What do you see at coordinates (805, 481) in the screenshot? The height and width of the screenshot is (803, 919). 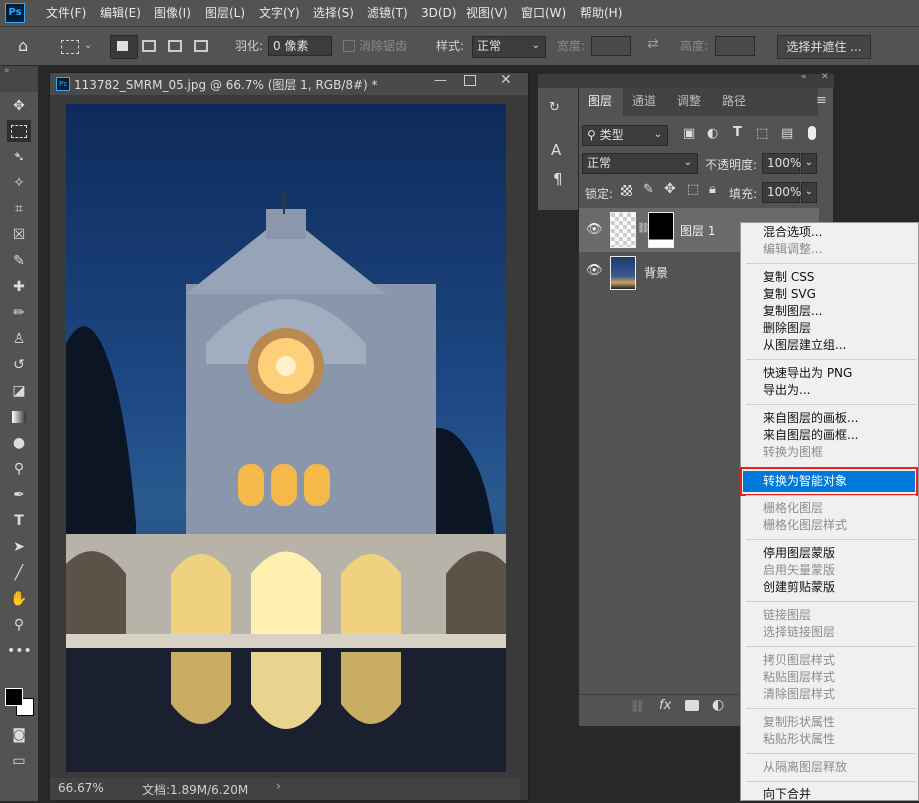 I see `menu-convert-to-smart-object: 转换为智能对象` at bounding box center [805, 481].